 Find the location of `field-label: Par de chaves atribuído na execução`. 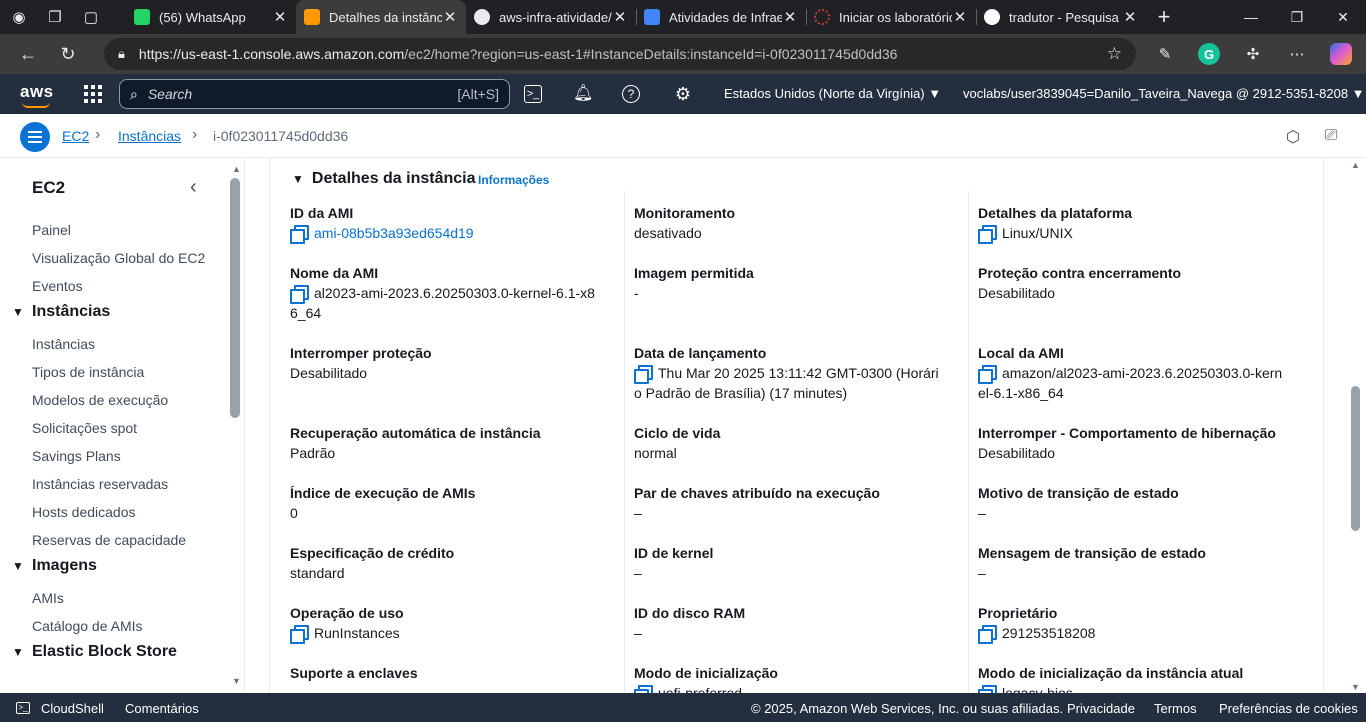

field-label: Par de chaves atribuído na execução is located at coordinates (757, 493).